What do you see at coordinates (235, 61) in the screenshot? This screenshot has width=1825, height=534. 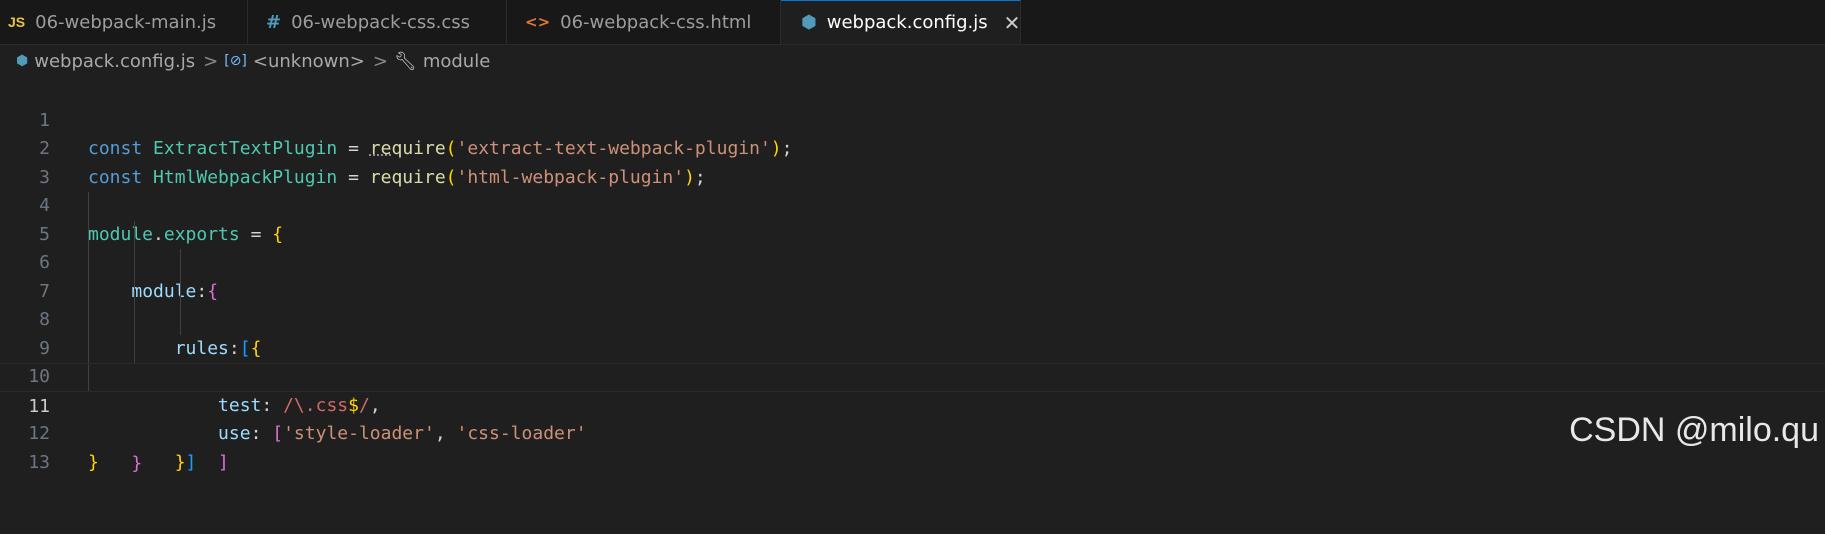 I see `symbol-variable-icon: [⊘]` at bounding box center [235, 61].